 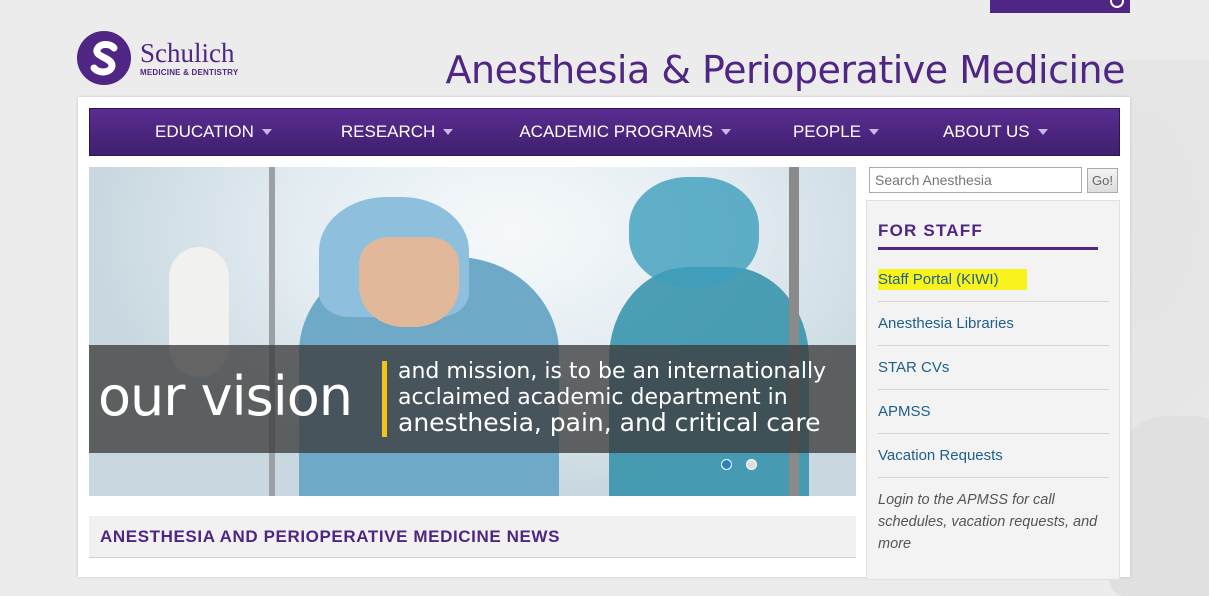 What do you see at coordinates (616, 131) in the screenshot?
I see `nav-item-label: ACADEMIC PROGRAMS` at bounding box center [616, 131].